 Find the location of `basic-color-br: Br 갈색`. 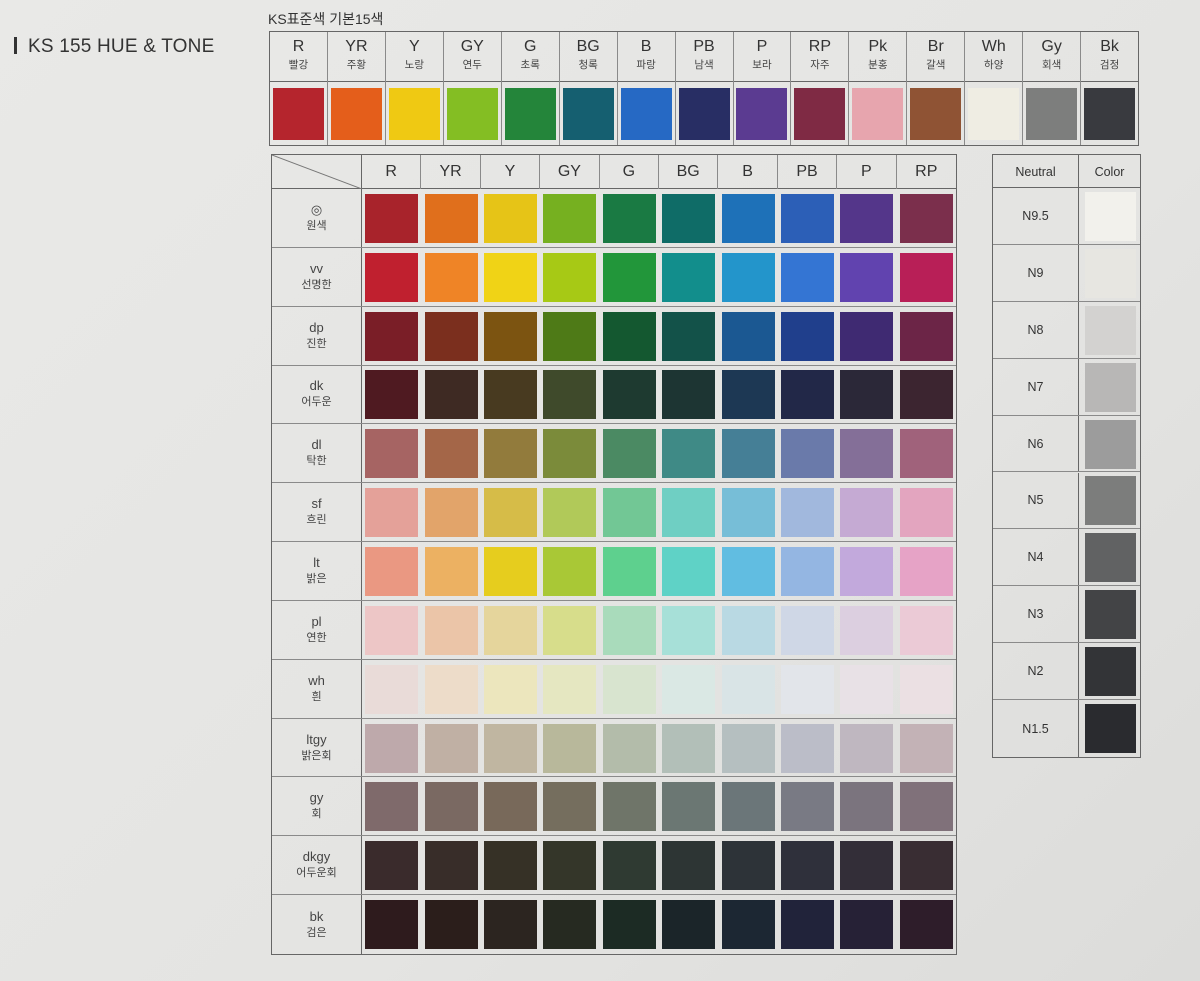

basic-color-br: Br 갈색 is located at coordinates (936, 88).